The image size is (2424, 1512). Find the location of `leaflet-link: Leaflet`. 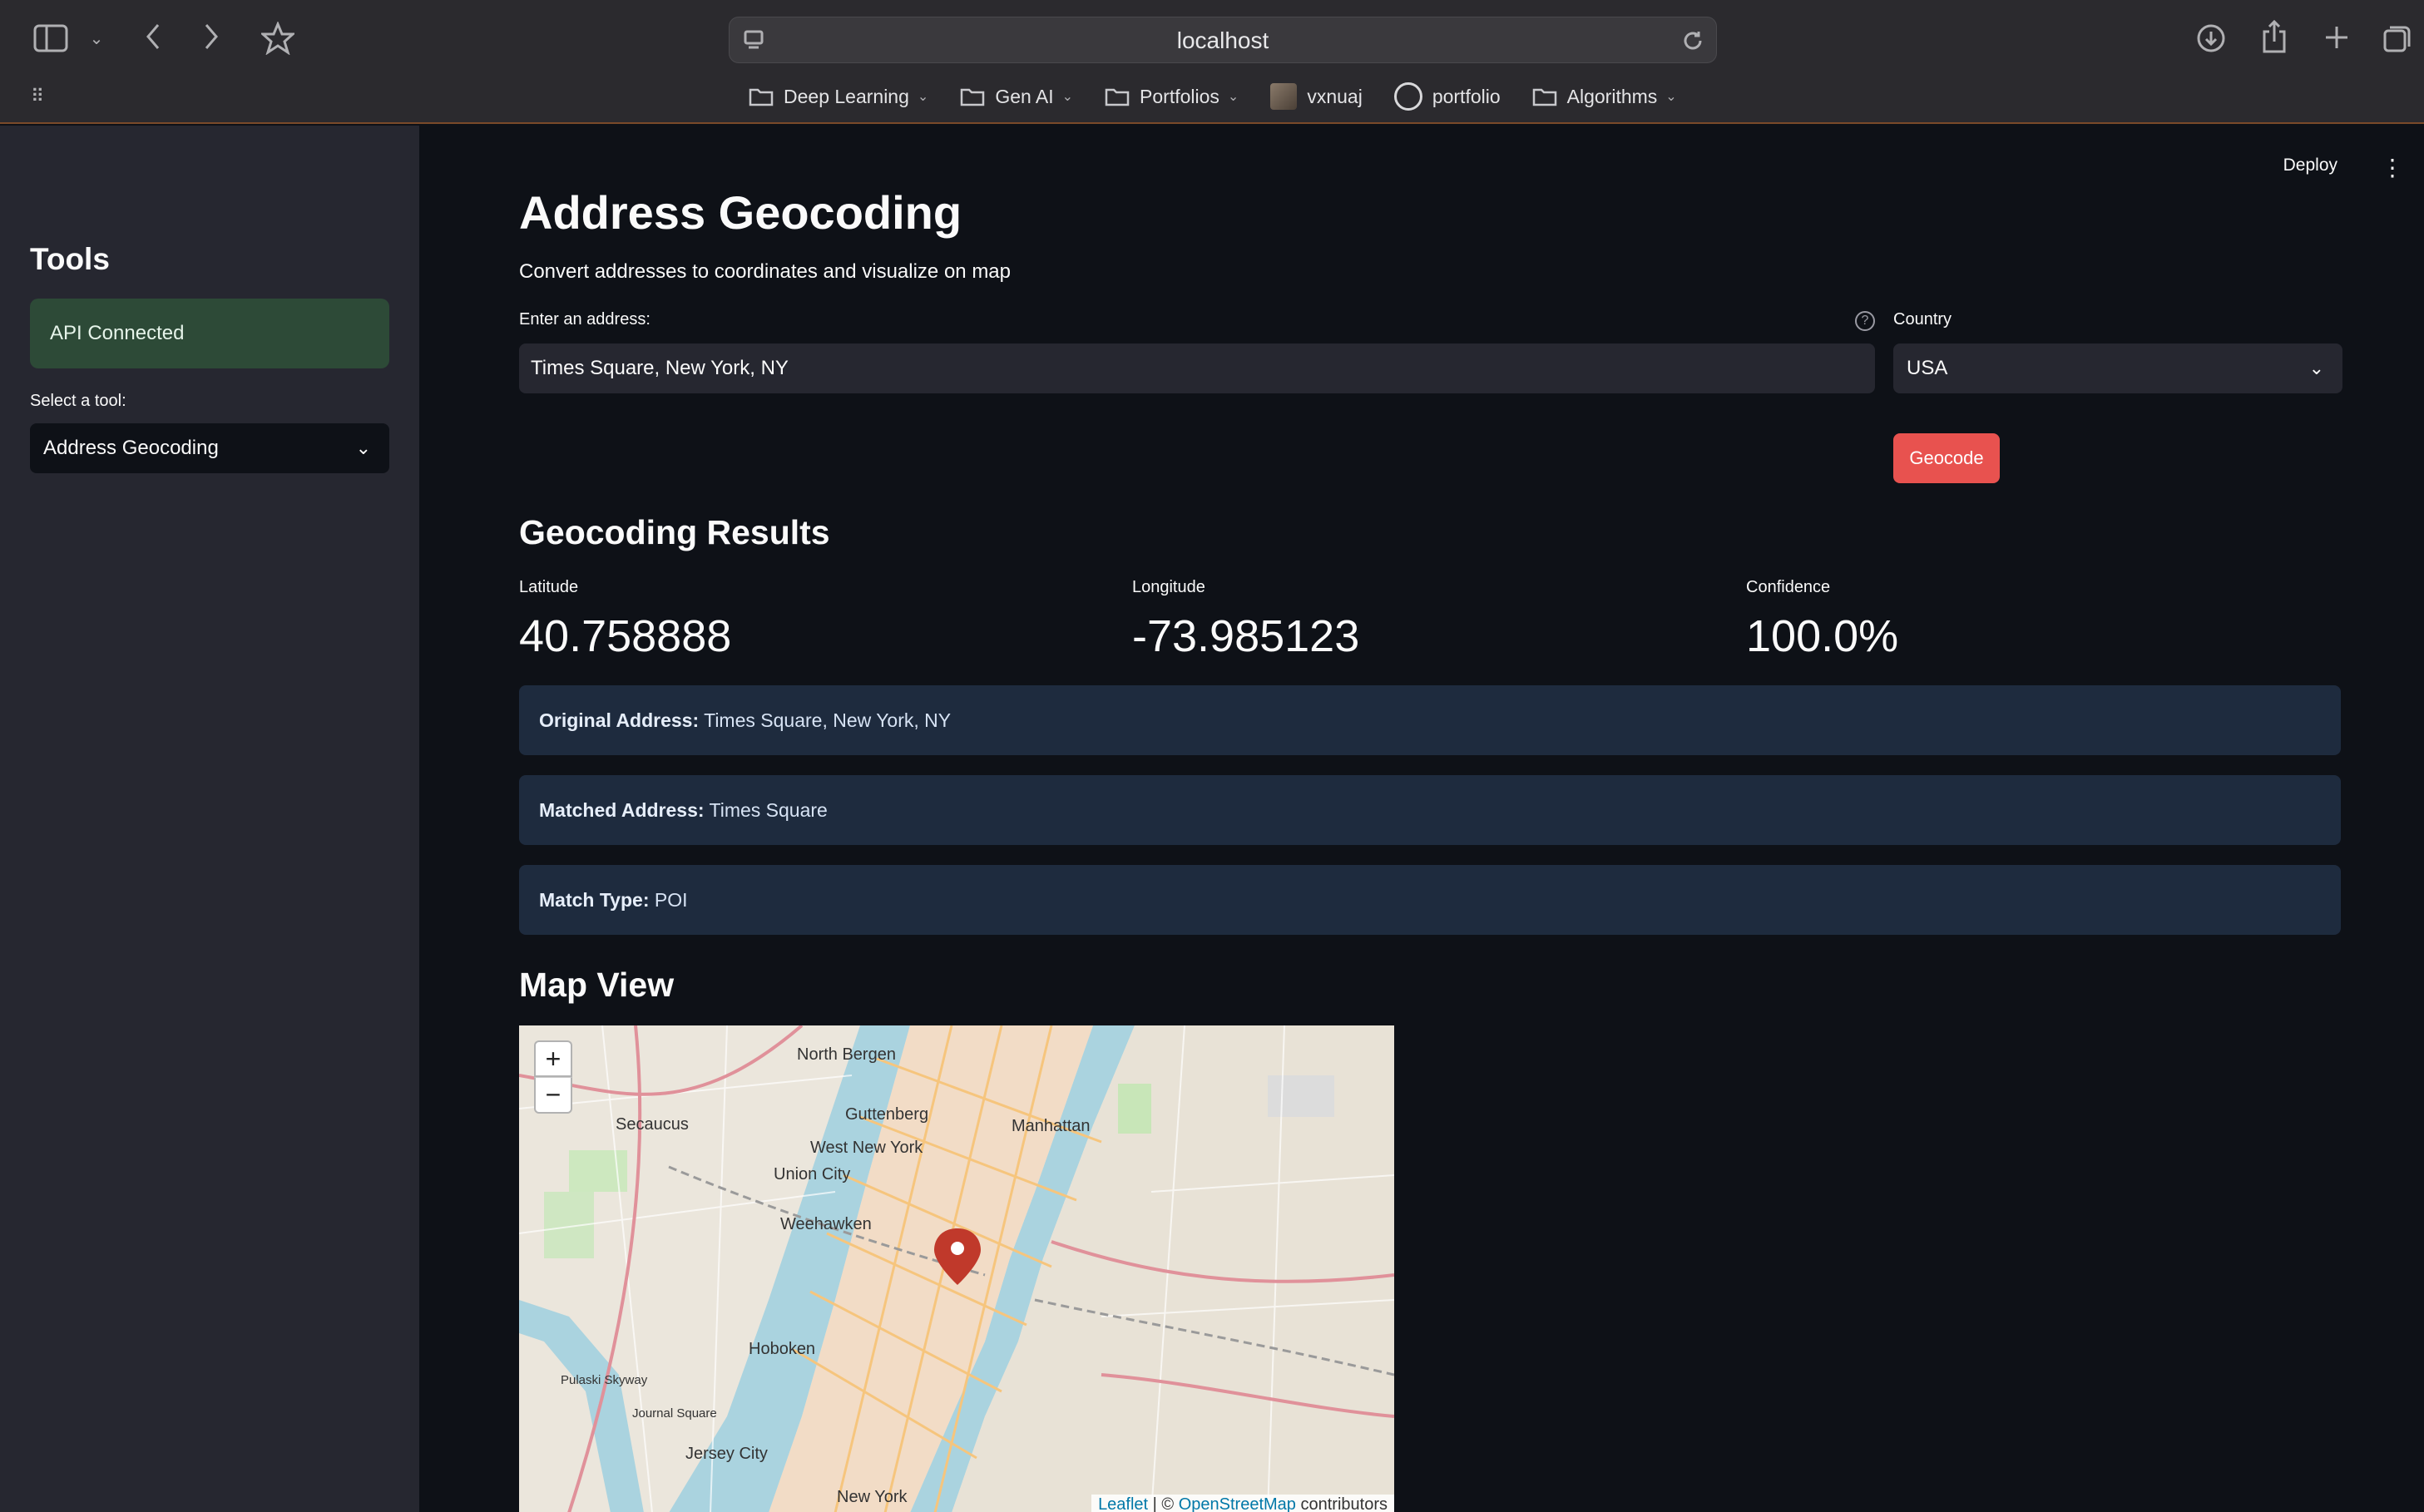

leaflet-link: Leaflet is located at coordinates (1123, 1503).